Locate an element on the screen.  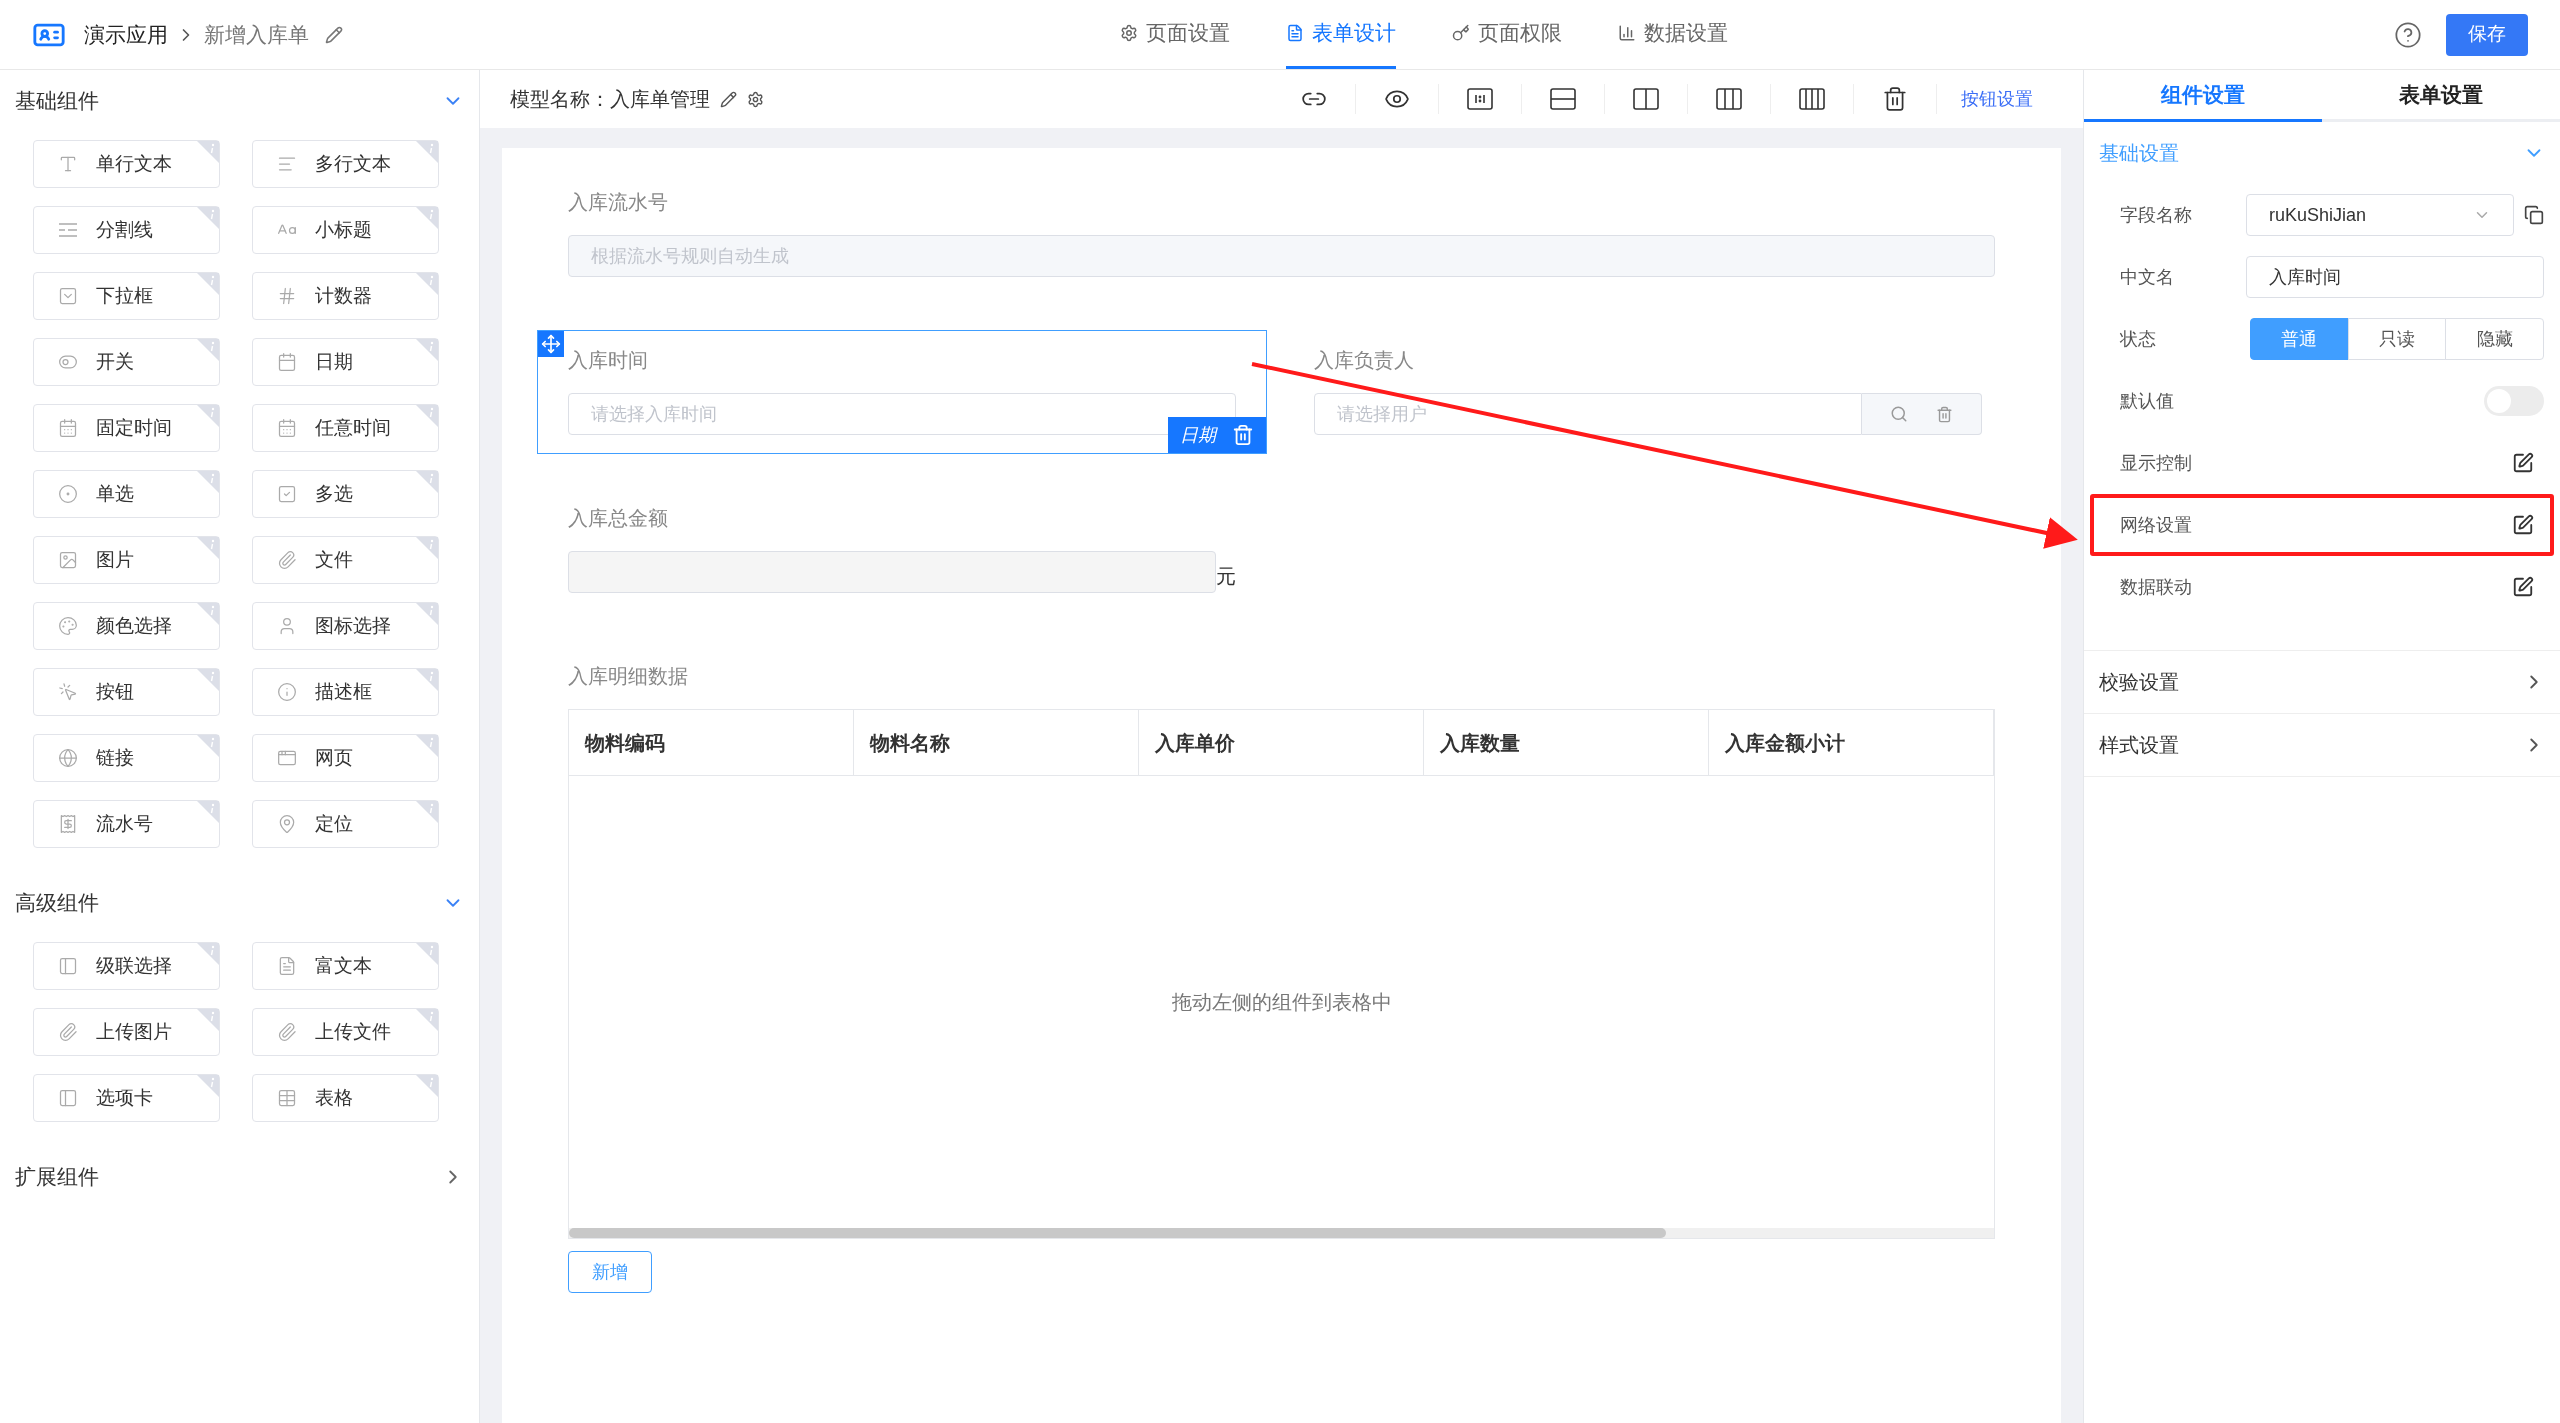
component-item: 富文本 is located at coordinates (345, 966).